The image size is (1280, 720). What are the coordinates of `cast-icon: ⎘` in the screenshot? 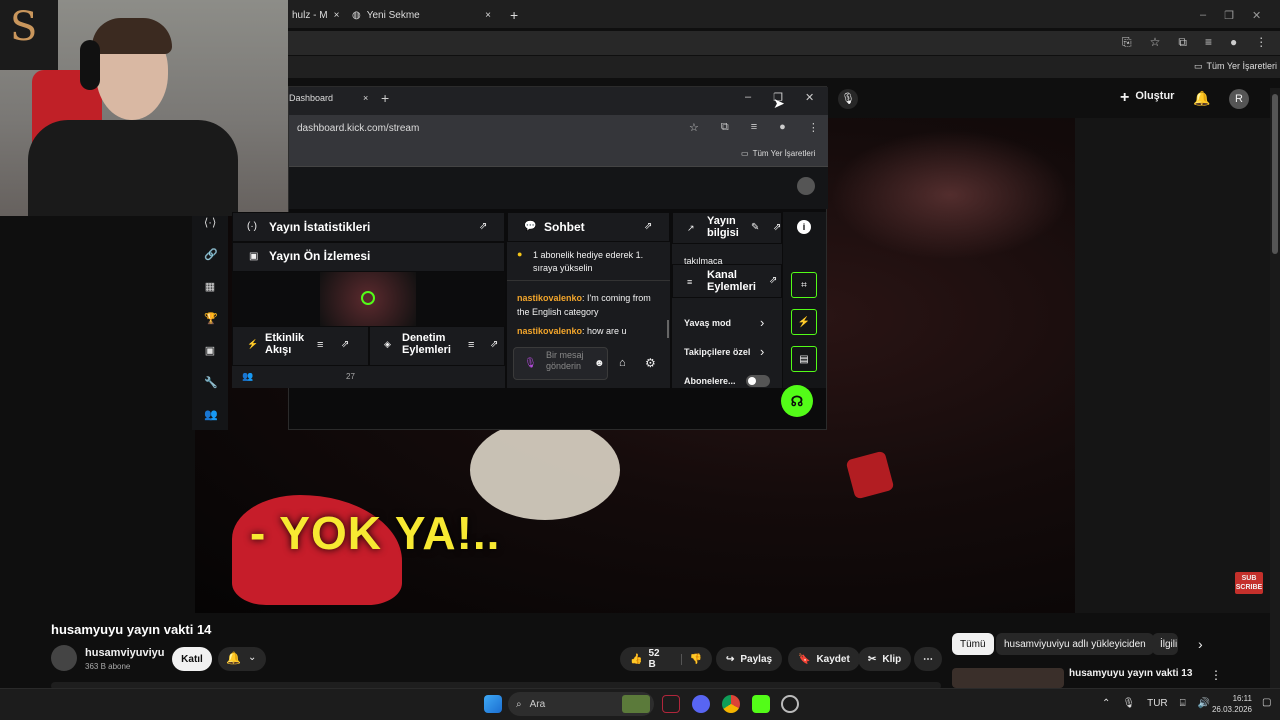 It's located at (1127, 42).